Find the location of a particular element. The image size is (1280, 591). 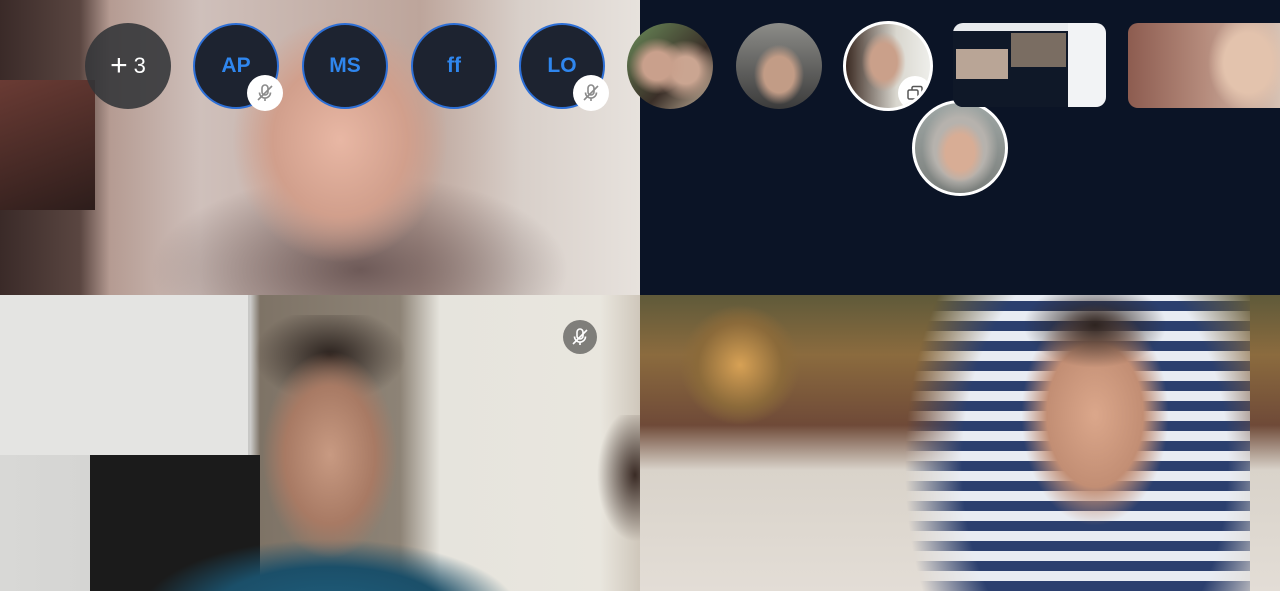

participant-initials: LO is located at coordinates (562, 65).